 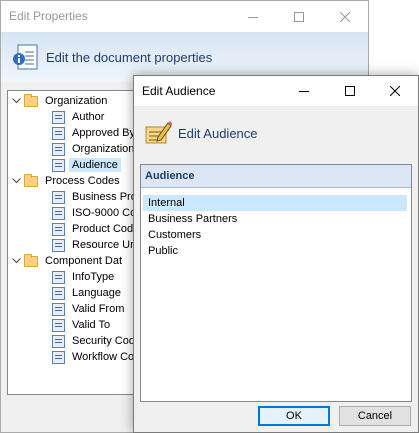 I want to click on ok-button: OK, so click(x=294, y=416).